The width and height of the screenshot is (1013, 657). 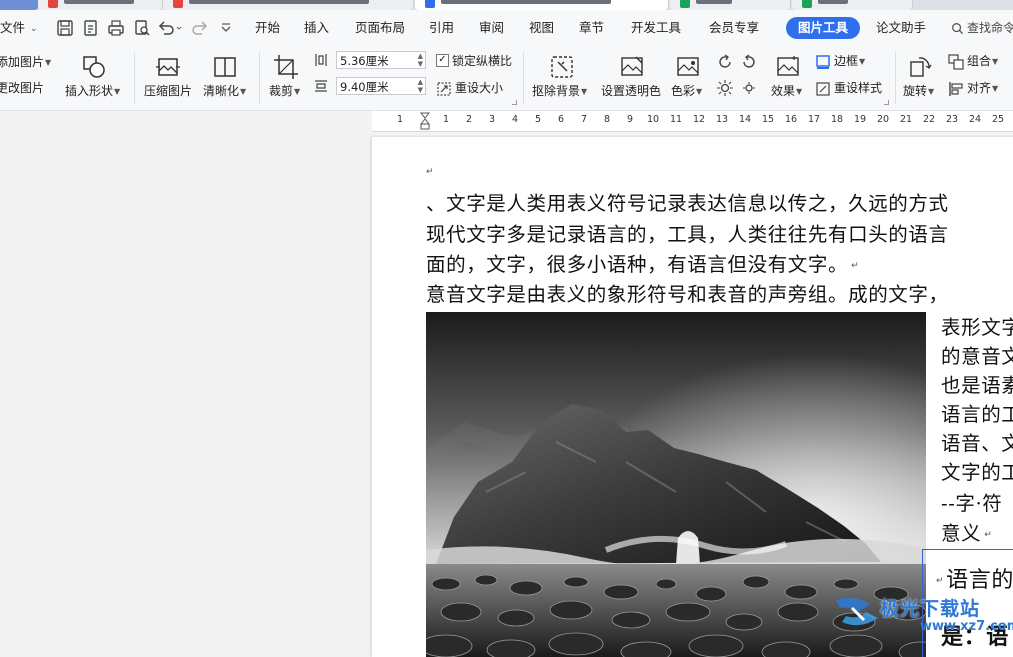 I want to click on rotate-icon, so click(x=921, y=67).